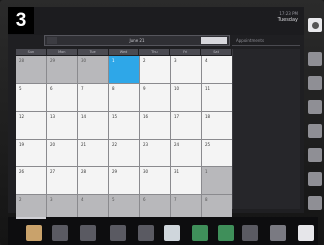  Describe the element at coordinates (61, 52) in the screenshot. I see `weekday-label: Mon` at that location.